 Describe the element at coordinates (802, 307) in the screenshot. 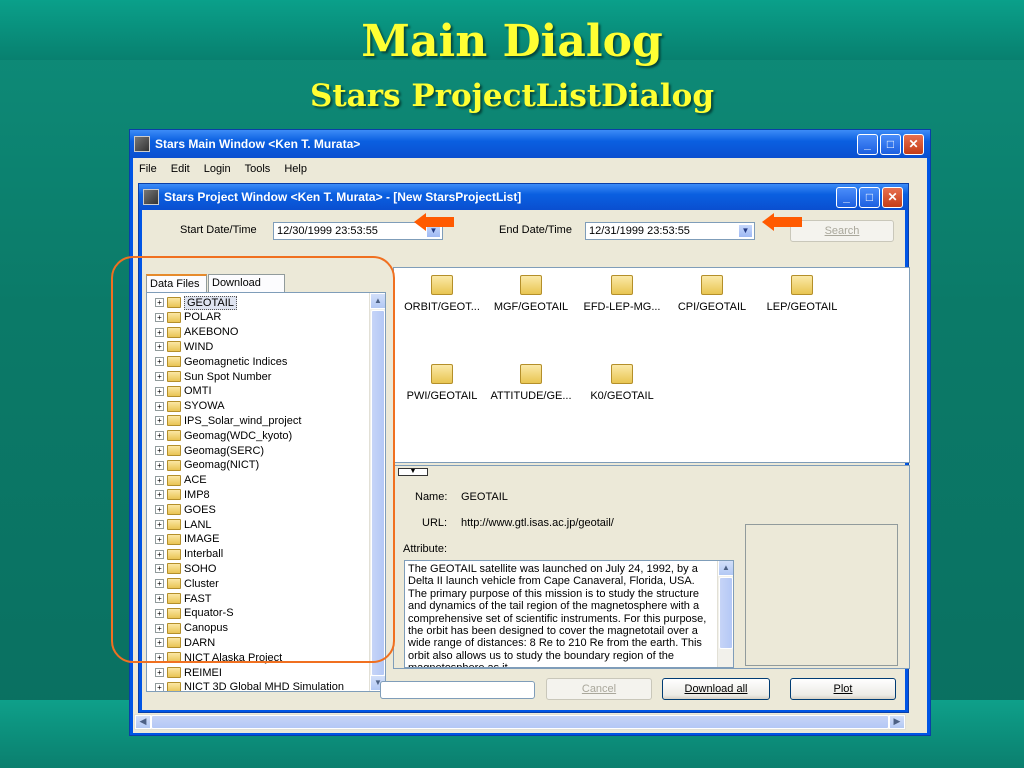

I see `file-item-label: LEP/GEOTAIL` at that location.